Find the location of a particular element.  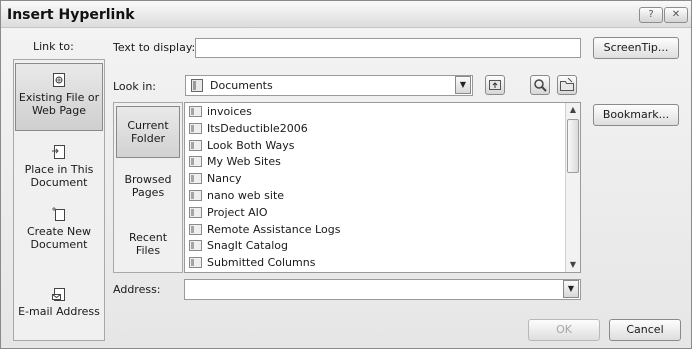

link-to-email-address-label: E-mail Address is located at coordinates (59, 311).